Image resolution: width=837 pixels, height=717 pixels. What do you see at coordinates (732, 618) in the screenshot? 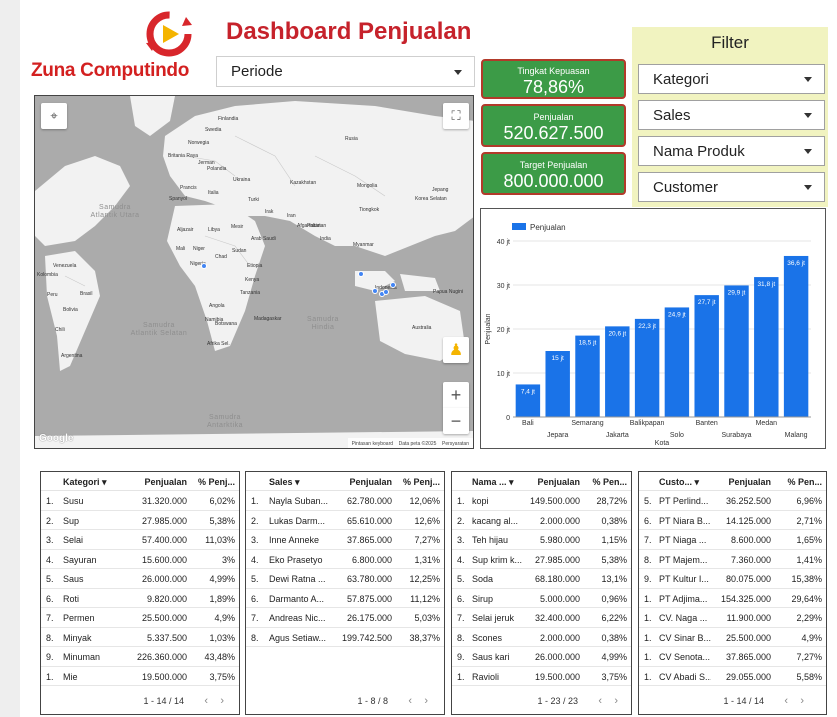
I see `table-row: 1. CV. Naga ... 11.900.000 2,29%` at bounding box center [732, 618].